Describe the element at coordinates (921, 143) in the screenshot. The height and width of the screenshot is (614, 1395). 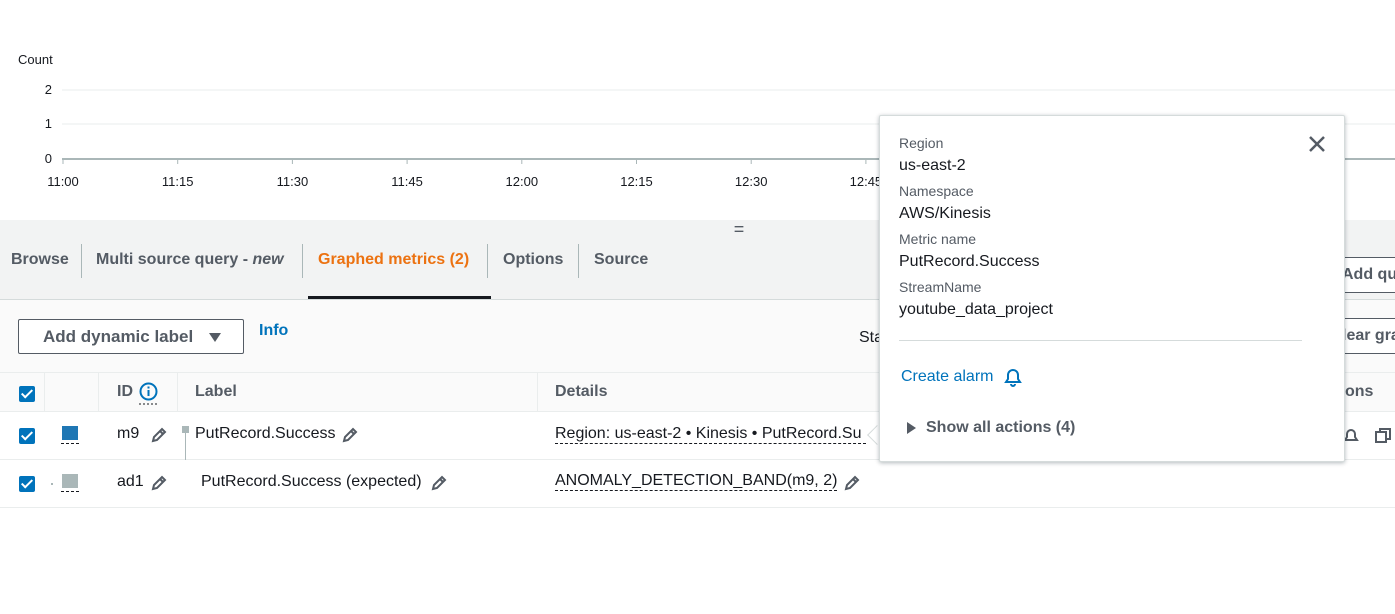
I see `popover-key-region: Region` at that location.